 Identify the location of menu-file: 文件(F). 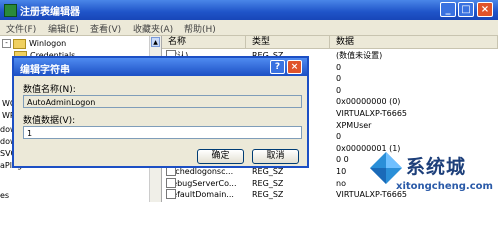
(21, 28).